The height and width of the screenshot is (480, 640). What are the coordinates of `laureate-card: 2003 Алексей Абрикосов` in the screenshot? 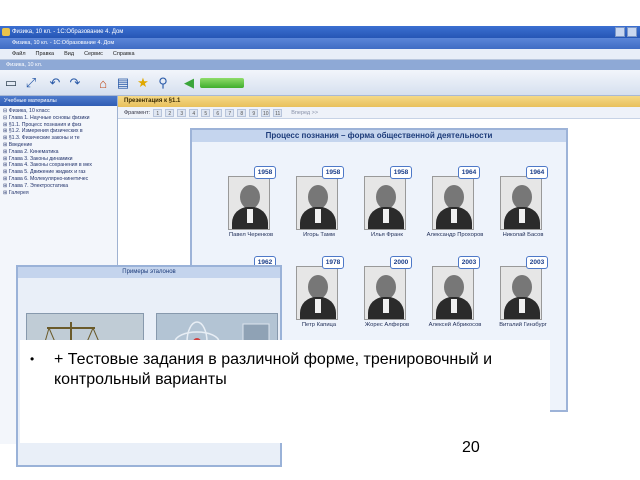 It's located at (455, 293).